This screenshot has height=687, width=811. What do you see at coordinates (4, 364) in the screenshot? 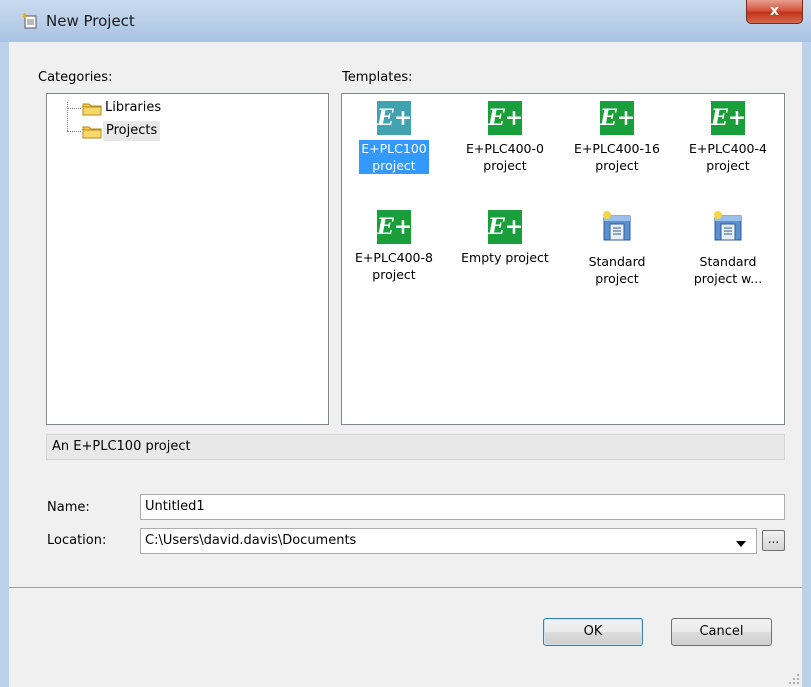
I see `window-frame-left` at bounding box center [4, 364].